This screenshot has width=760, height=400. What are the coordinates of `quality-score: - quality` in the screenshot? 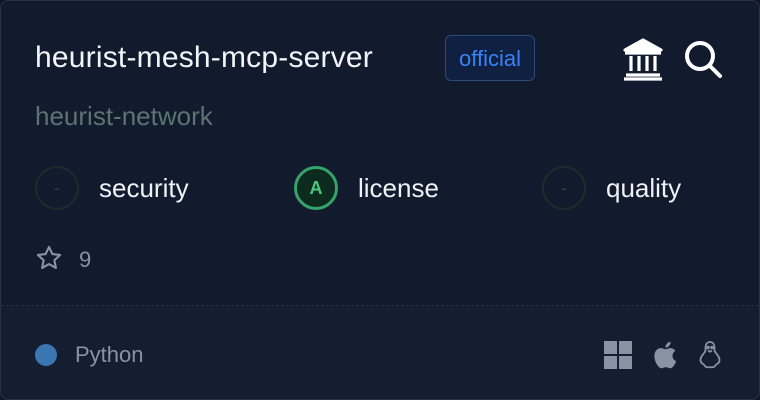 It's located at (611, 188).